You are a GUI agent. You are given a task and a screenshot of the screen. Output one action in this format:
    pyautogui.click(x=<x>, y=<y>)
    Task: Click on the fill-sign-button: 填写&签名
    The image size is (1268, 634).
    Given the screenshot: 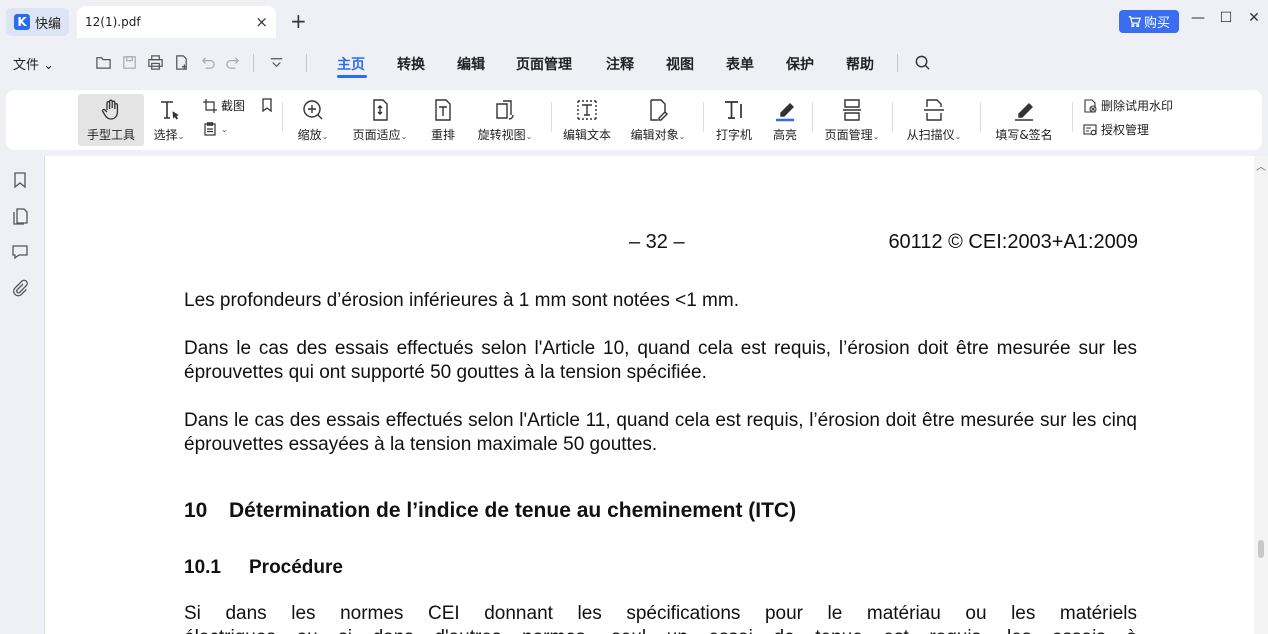 What is the action you would take?
    pyautogui.click(x=1024, y=120)
    